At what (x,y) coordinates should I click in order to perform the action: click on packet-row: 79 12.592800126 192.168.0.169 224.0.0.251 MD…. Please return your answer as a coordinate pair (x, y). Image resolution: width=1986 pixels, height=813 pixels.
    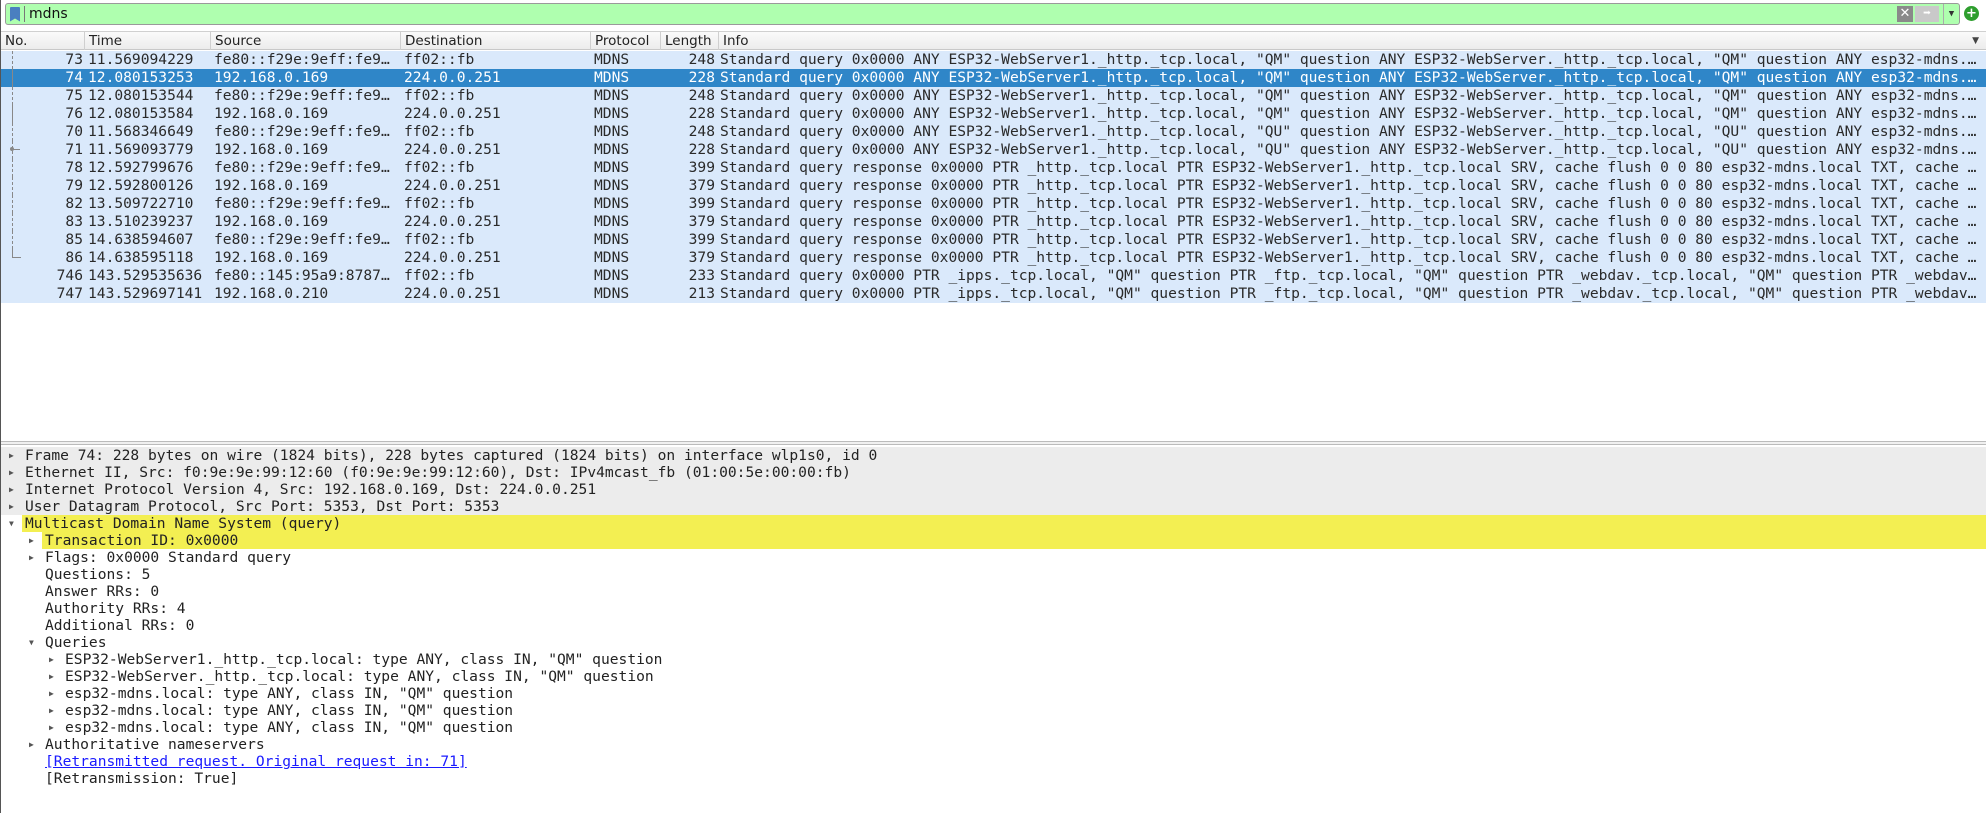
    Looking at the image, I should click on (993, 186).